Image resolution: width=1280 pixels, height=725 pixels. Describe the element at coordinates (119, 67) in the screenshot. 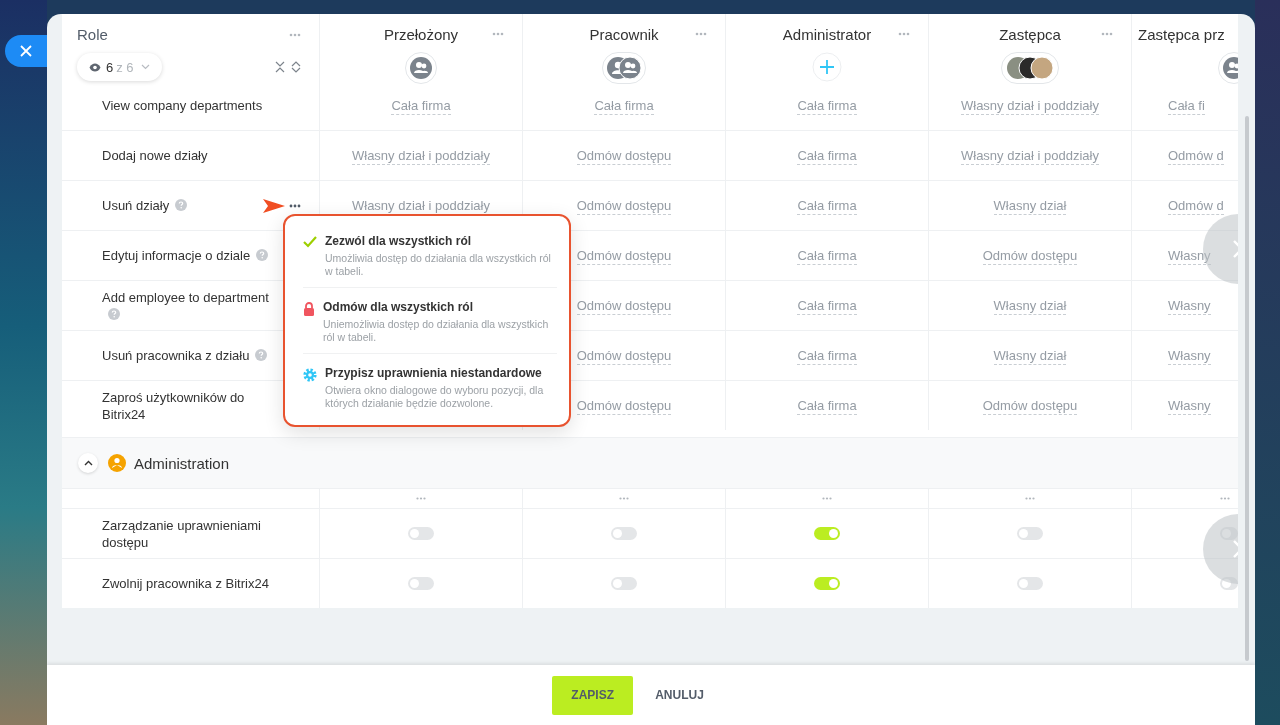

I see `visible-roles-filter: 6 z 6` at that location.